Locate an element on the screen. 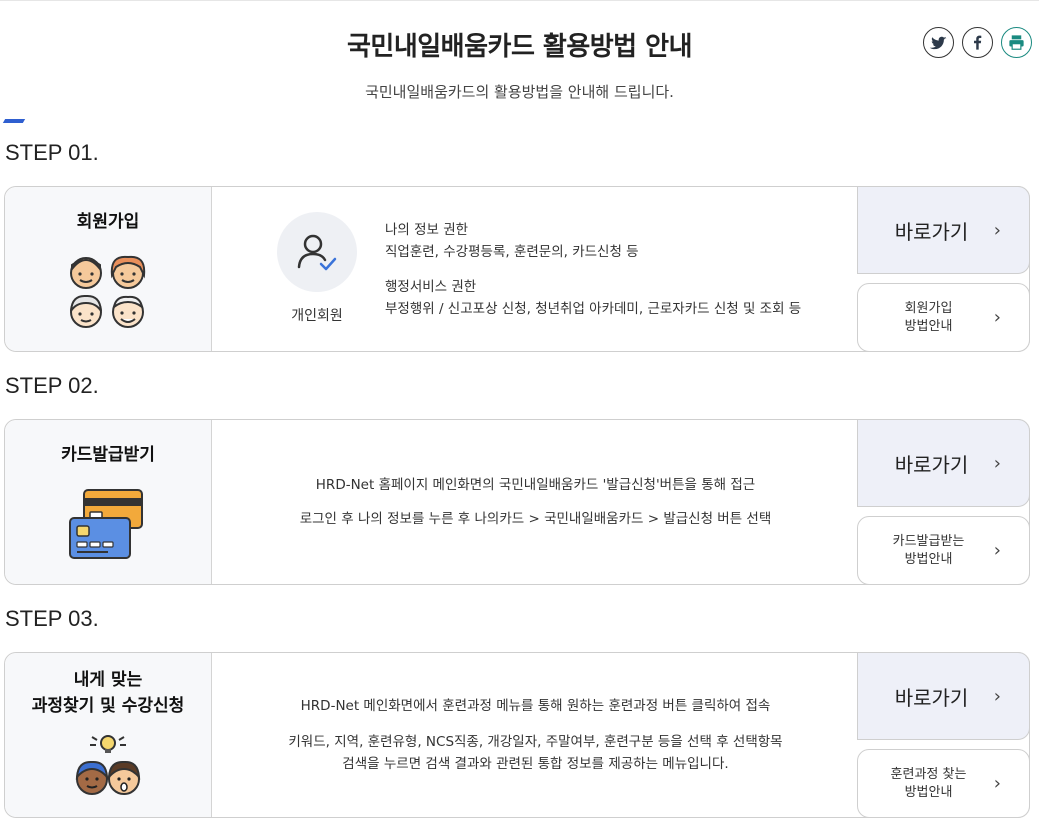  step-3-label: STEP 03. is located at coordinates (52, 618).